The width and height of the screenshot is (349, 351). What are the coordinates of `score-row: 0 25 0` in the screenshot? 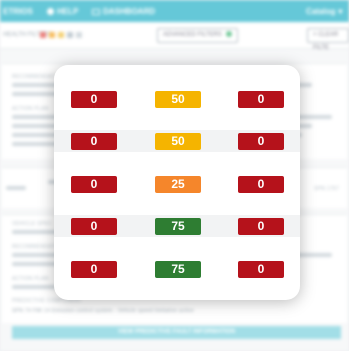 It's located at (177, 184).